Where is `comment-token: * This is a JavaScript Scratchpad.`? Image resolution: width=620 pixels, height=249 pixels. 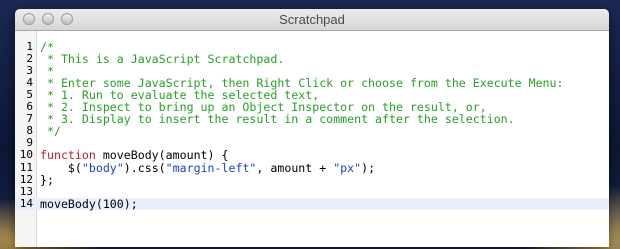
comment-token: * This is a JavaScript Scratchpad. is located at coordinates (162, 59).